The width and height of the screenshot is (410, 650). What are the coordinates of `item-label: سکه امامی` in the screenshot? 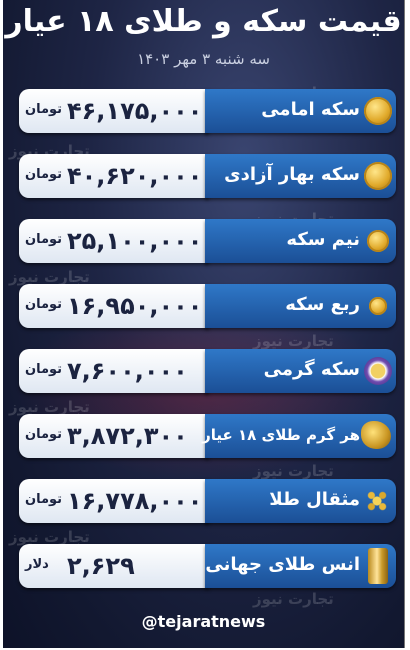 It's located at (310, 109).